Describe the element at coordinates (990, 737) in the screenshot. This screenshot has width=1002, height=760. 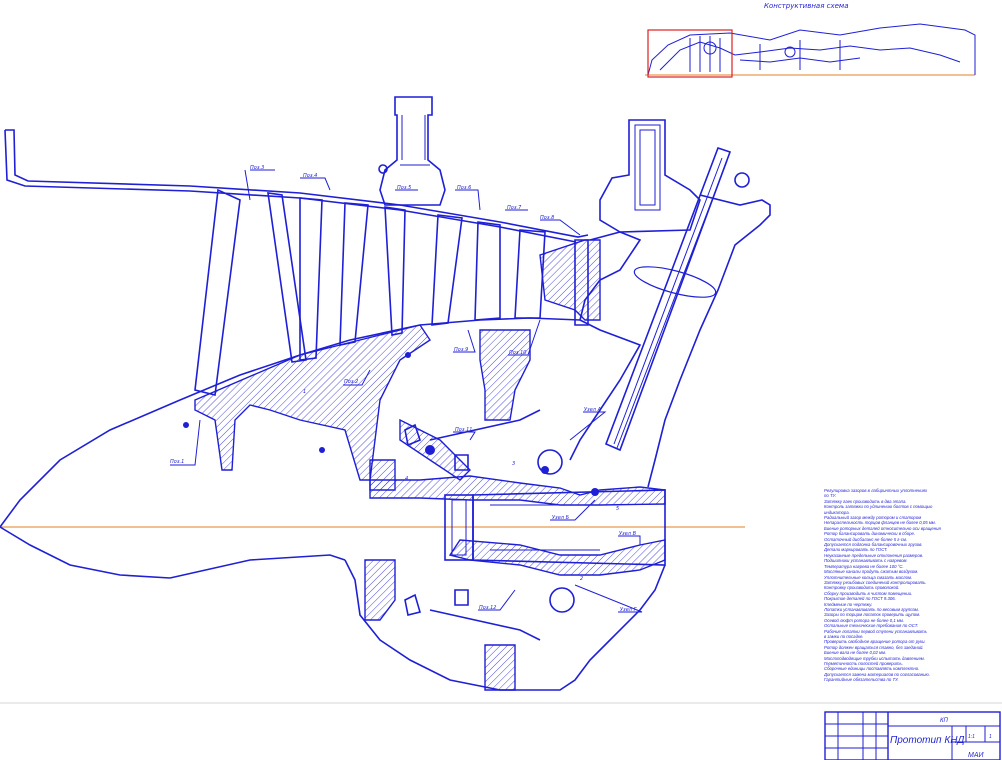
I see `title-block-sheet: 1` at that location.